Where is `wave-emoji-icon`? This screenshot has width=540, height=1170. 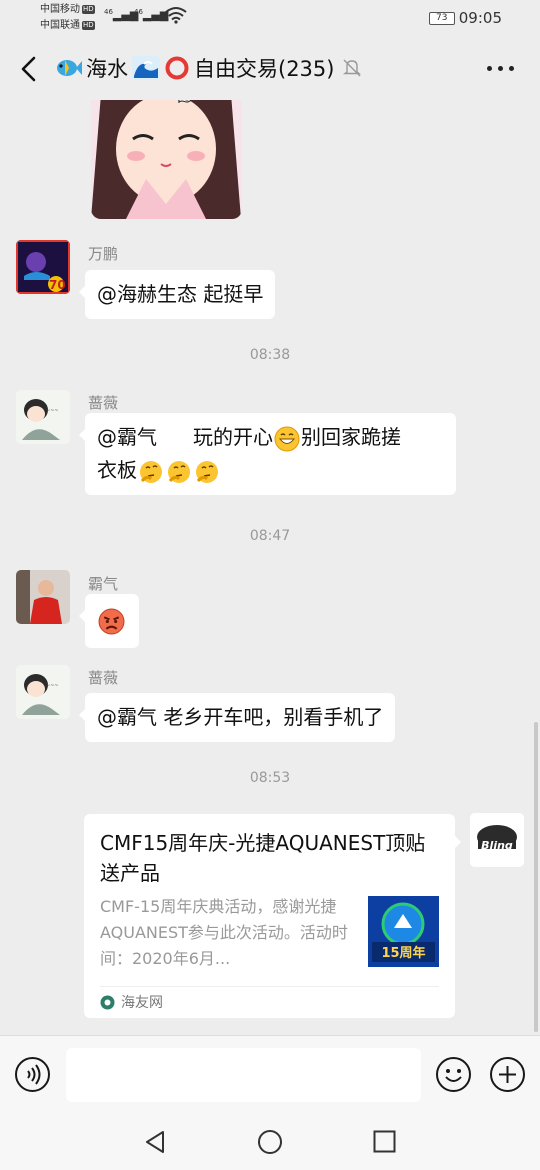
wave-emoji-icon is located at coordinates (146, 68).